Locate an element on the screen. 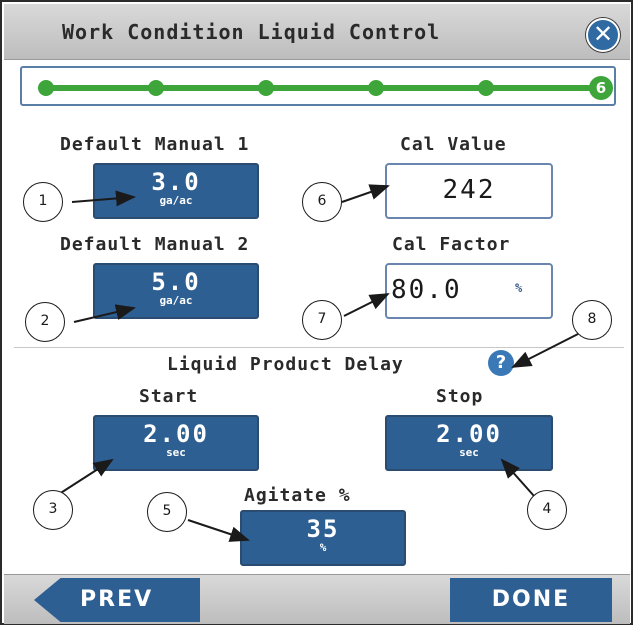 Image resolution: width=633 pixels, height=627 pixels. window-title: Work Condition Liquid Control is located at coordinates (251, 32).